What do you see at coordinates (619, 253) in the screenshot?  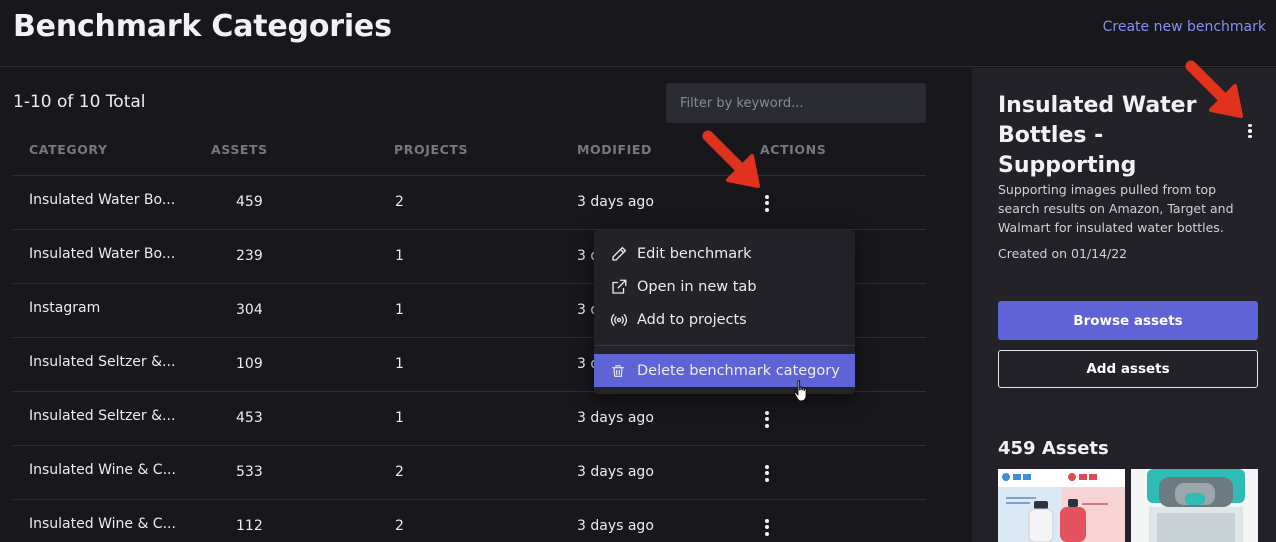 I see `pencil-icon` at bounding box center [619, 253].